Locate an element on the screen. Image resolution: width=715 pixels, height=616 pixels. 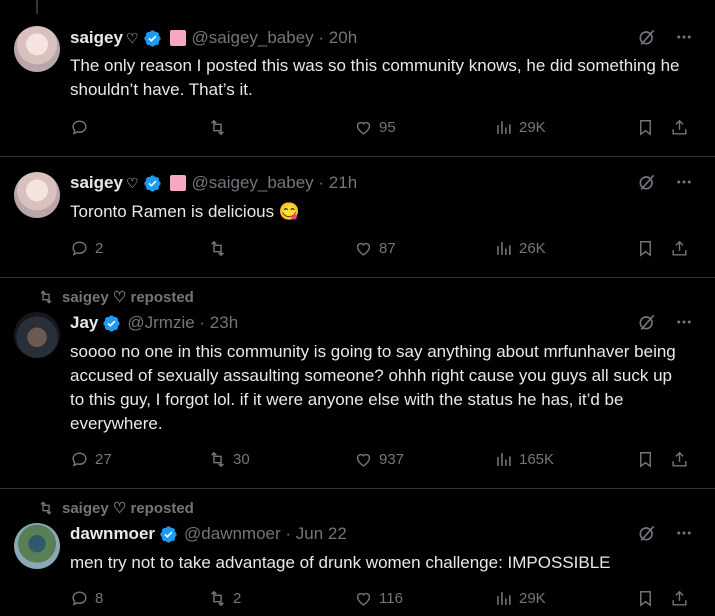
tweet-header: saigey ♡ @saigey_babey · 21h is located at coordinates (213, 183).